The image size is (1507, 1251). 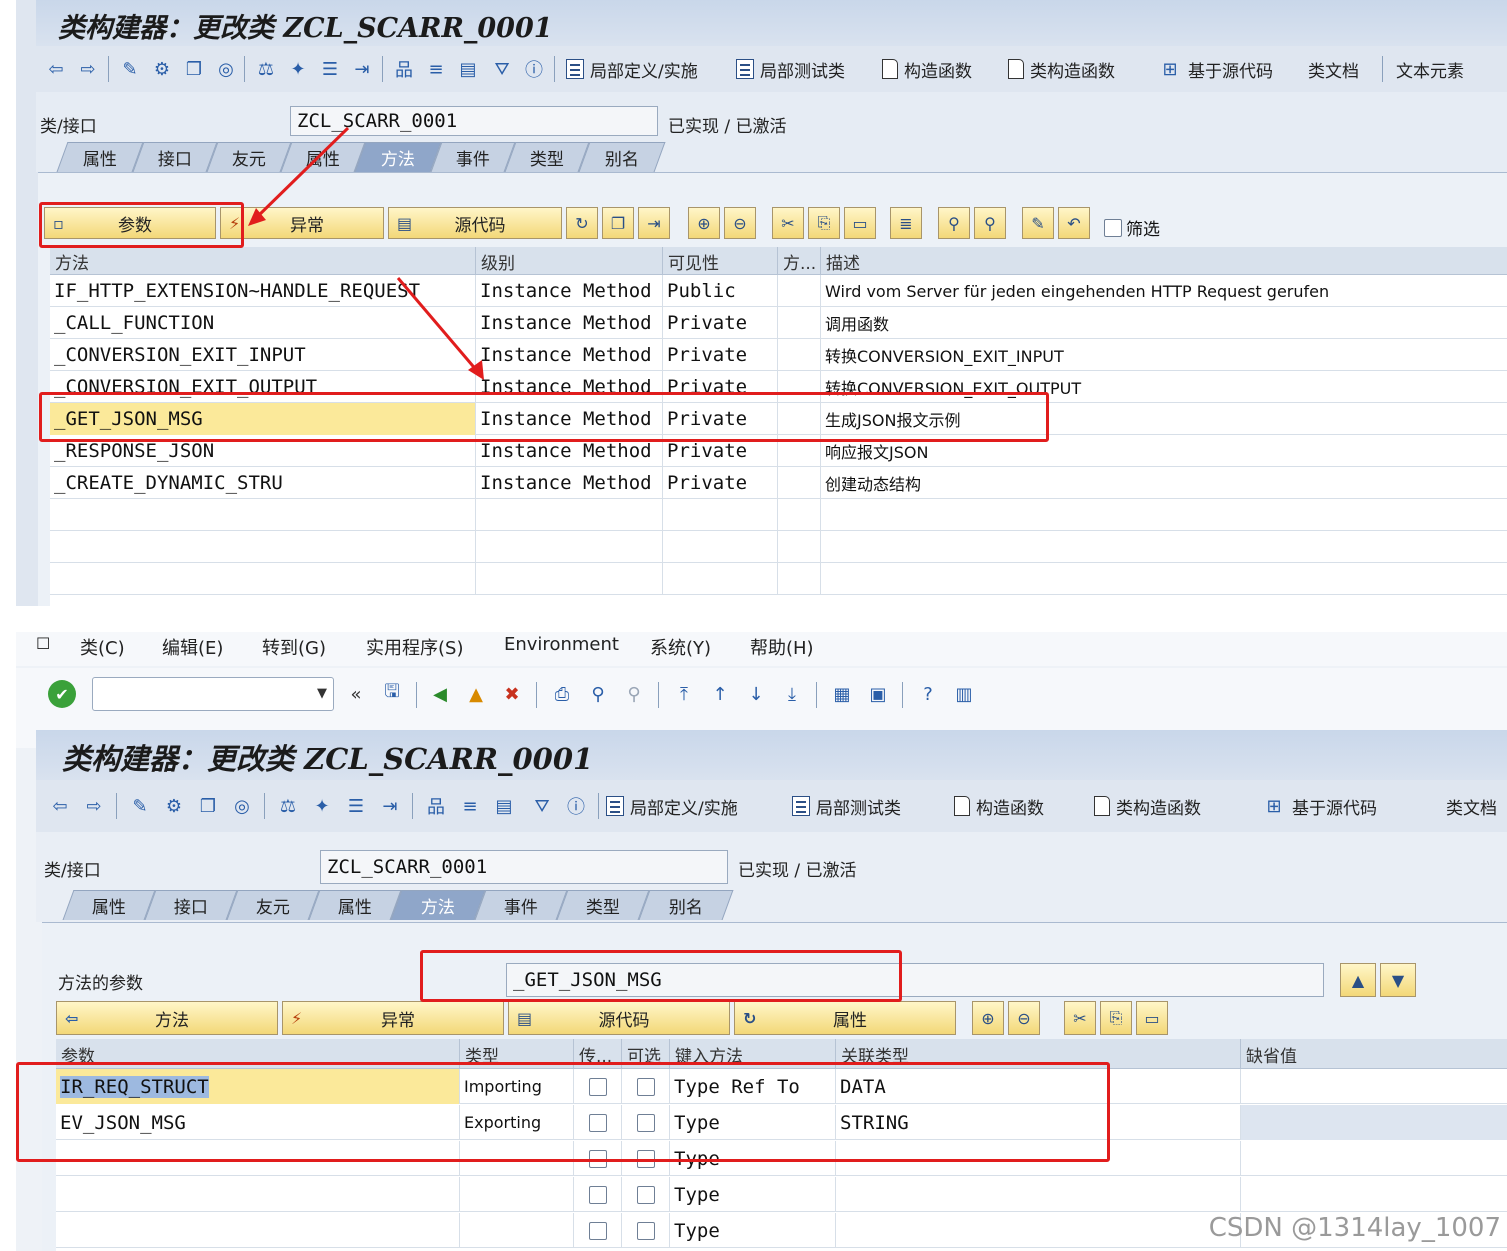 I want to click on menu-icon: ☐, so click(x=43, y=643).